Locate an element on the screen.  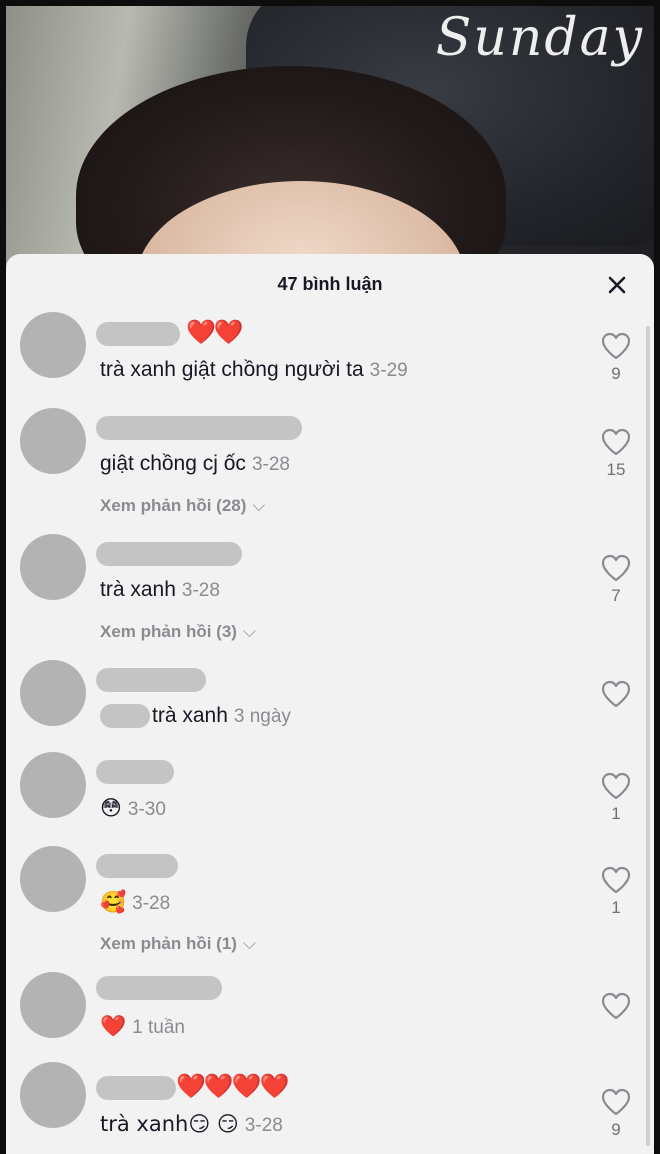
comment-body: 🥰 is located at coordinates (113, 902).